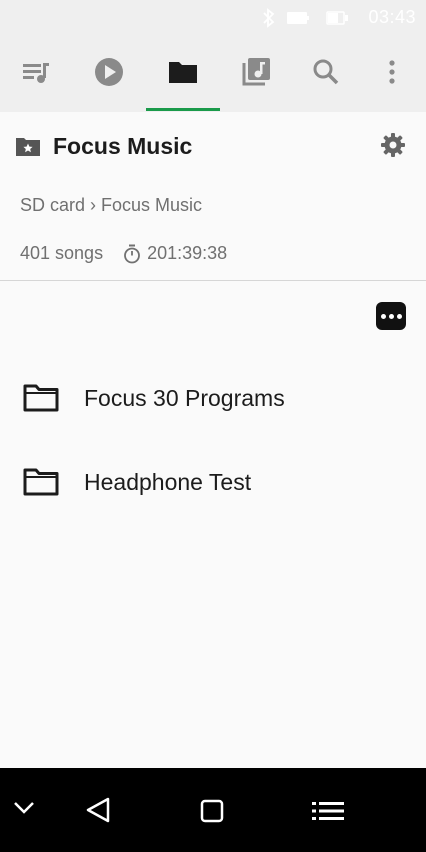 Image resolution: width=426 pixels, height=852 pixels. I want to click on battery-icon, so click(298, 20).